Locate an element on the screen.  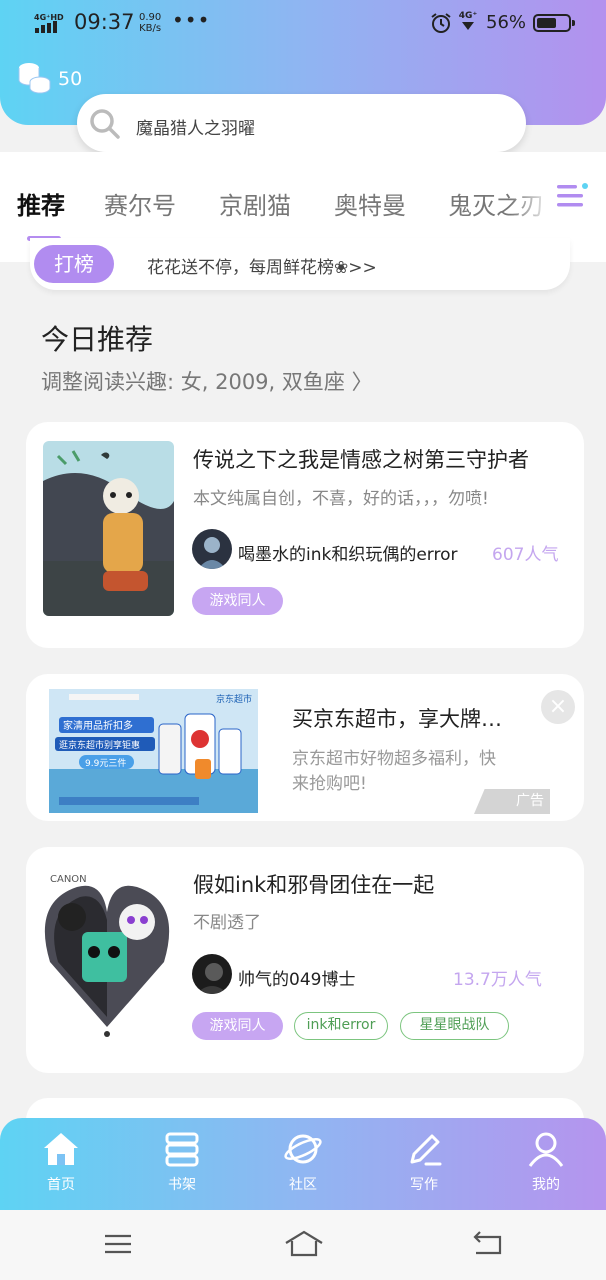
nav-write-label: 写作 is located at coordinates (424, 1185).